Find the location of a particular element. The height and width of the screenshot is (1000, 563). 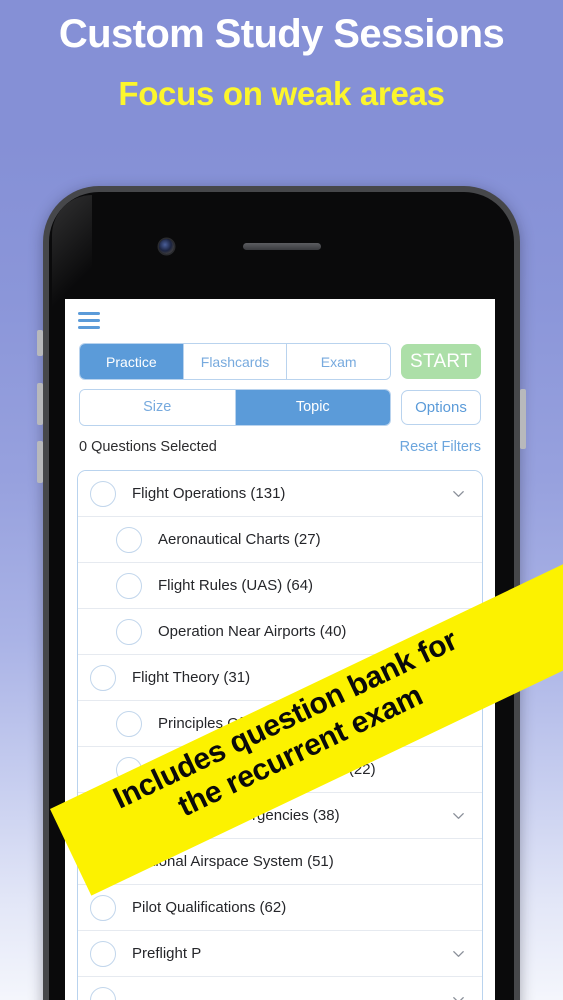

filter-row: Size Topic Options is located at coordinates (280, 407).